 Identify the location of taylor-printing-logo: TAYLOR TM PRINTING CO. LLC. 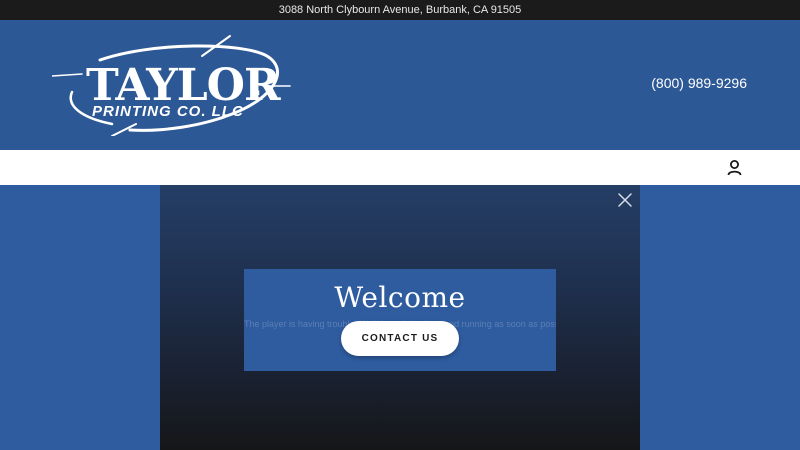
(172, 85).